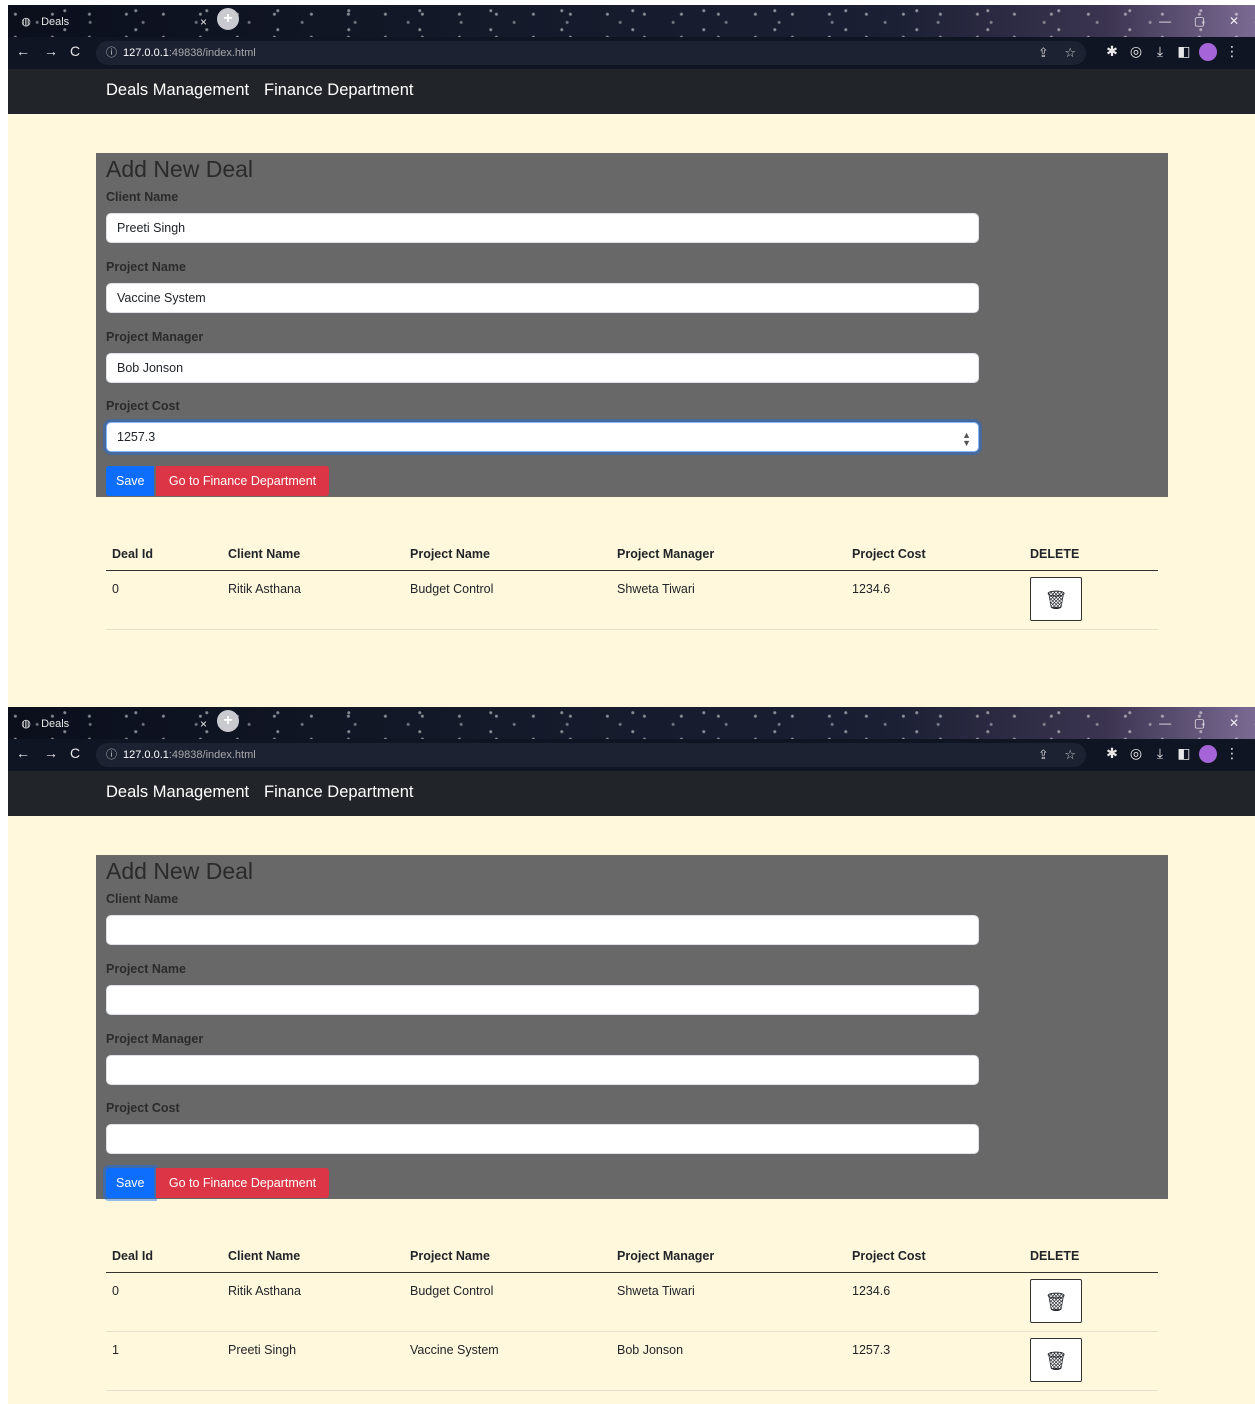 This screenshot has width=1255, height=1404. Describe the element at coordinates (313, 1256) in the screenshot. I see `header-client-name: Client Name` at that location.